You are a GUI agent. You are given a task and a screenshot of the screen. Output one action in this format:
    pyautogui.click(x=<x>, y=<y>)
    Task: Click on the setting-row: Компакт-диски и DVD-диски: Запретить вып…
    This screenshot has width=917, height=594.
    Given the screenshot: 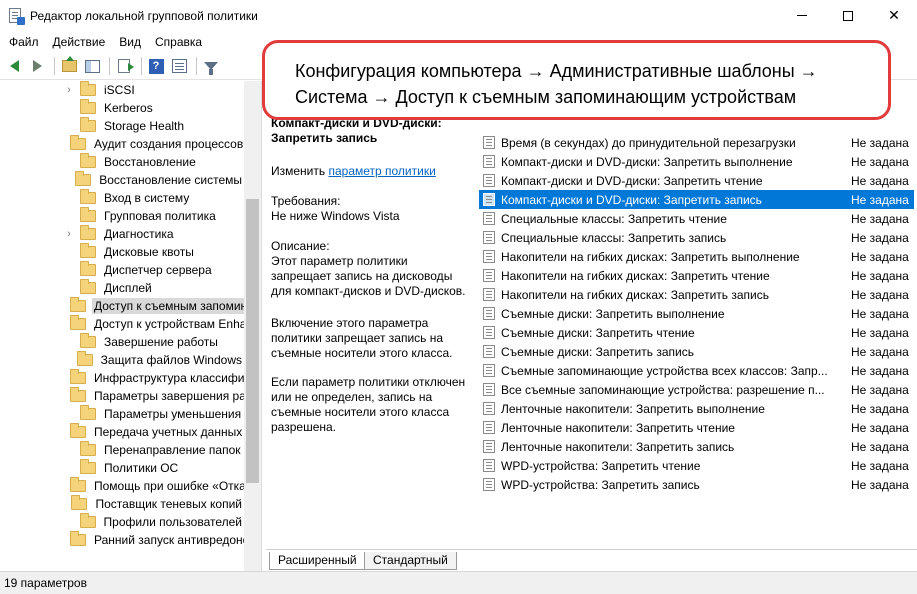 What is the action you would take?
    pyautogui.click(x=696, y=161)
    